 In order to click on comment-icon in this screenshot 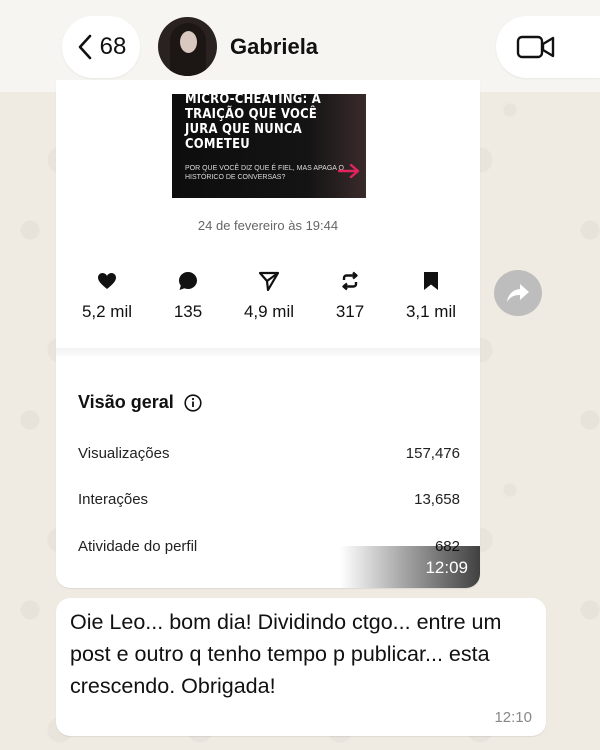, I will do `click(188, 281)`.